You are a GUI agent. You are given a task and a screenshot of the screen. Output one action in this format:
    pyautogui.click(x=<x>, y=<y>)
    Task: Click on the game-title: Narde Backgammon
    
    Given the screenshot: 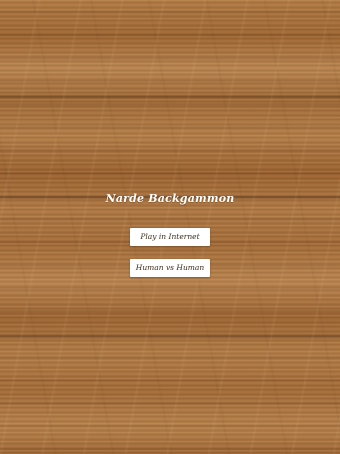 What is the action you would take?
    pyautogui.click(x=170, y=198)
    